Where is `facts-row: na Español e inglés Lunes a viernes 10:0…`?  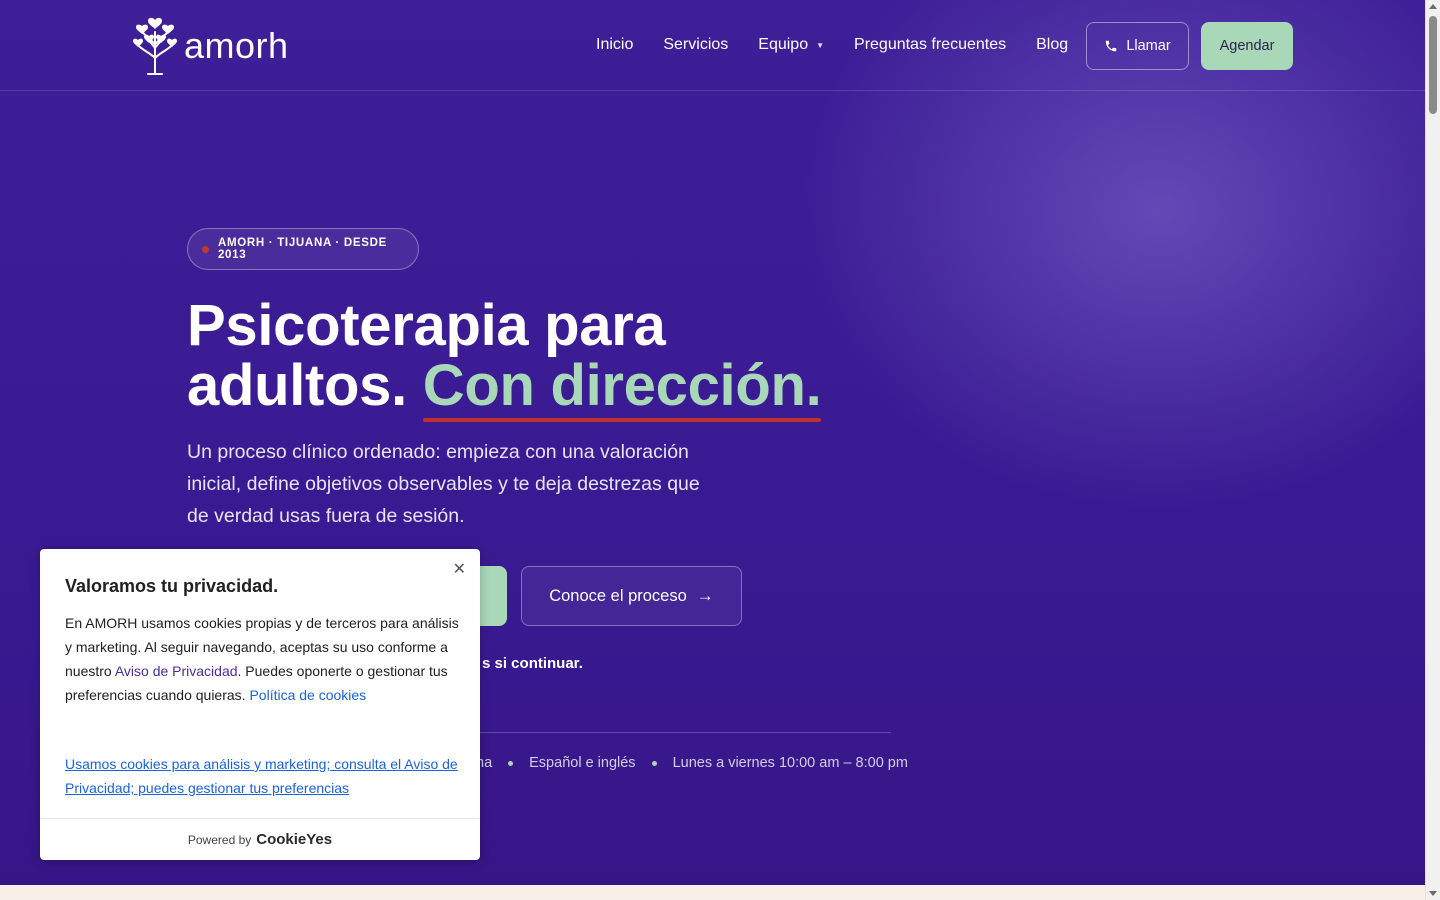 facts-row: na Español e inglés Lunes a viernes 10:0… is located at coordinates (692, 763).